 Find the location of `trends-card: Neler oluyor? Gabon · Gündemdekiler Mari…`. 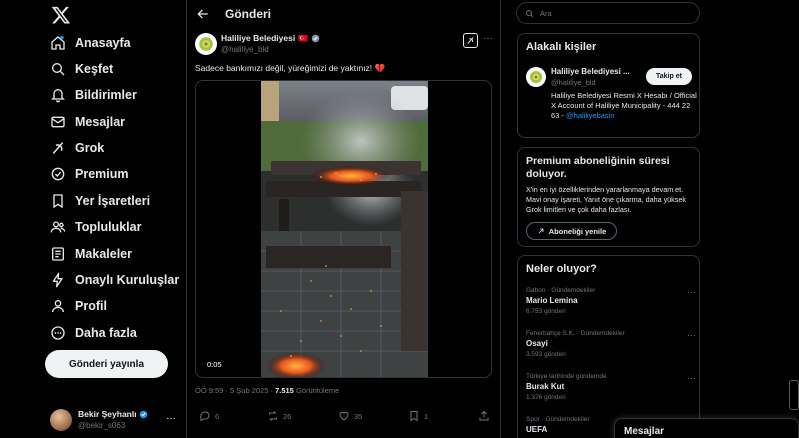

trends-card: Neler oluyor? Gabon · Gündemdekiler Mari… is located at coordinates (608, 346).